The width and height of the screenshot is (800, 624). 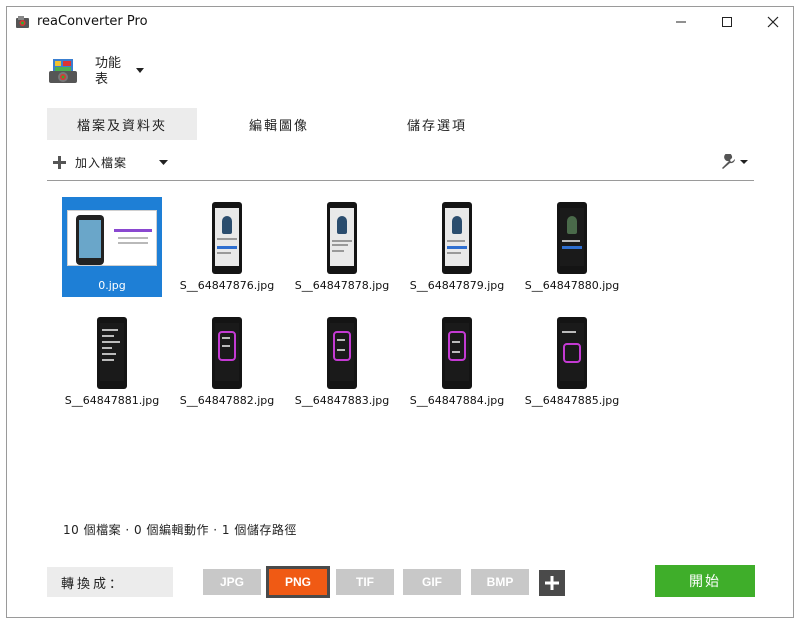 I want to click on minimize-icon, so click(x=681, y=22).